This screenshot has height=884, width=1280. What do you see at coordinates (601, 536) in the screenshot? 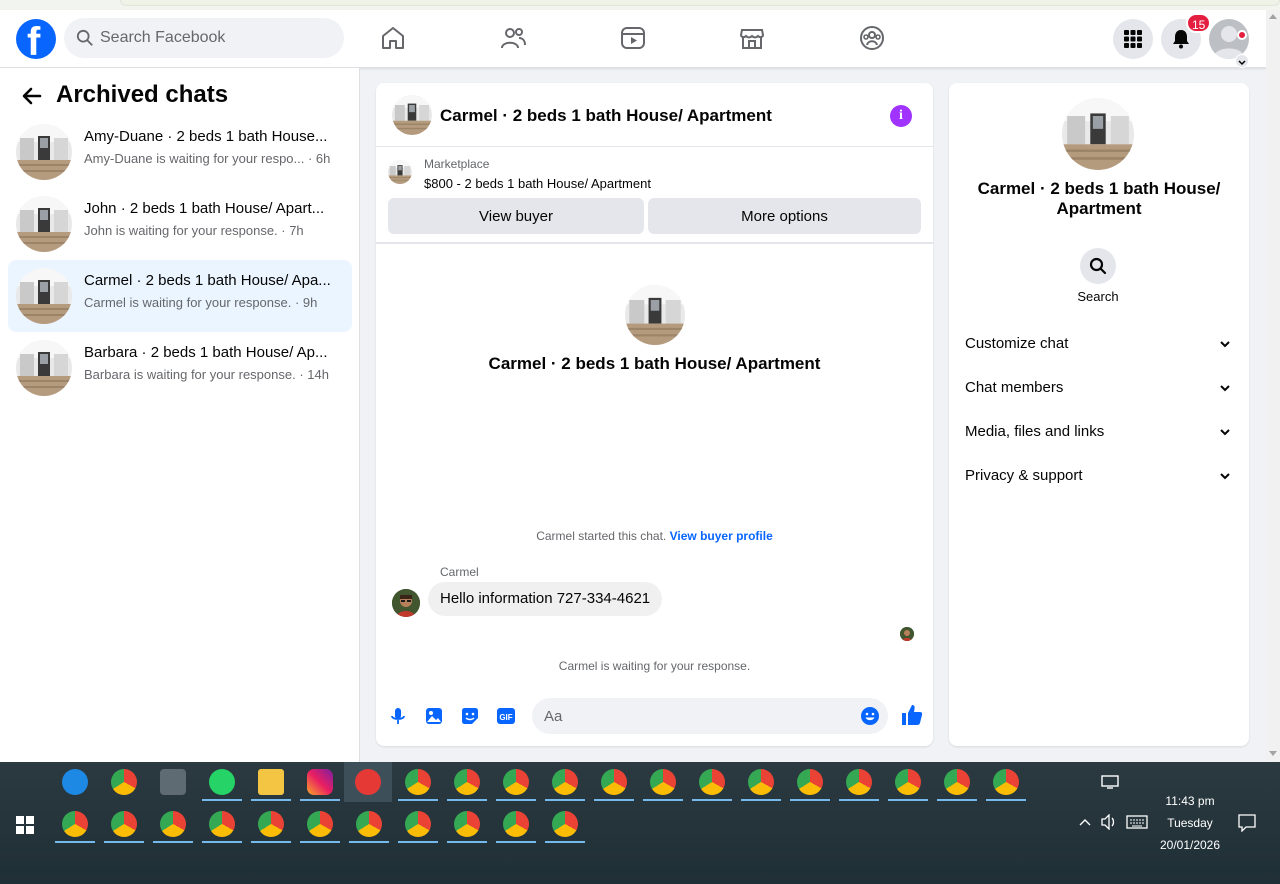
I see `chat-started-text: Carmel started this chat.` at bounding box center [601, 536].